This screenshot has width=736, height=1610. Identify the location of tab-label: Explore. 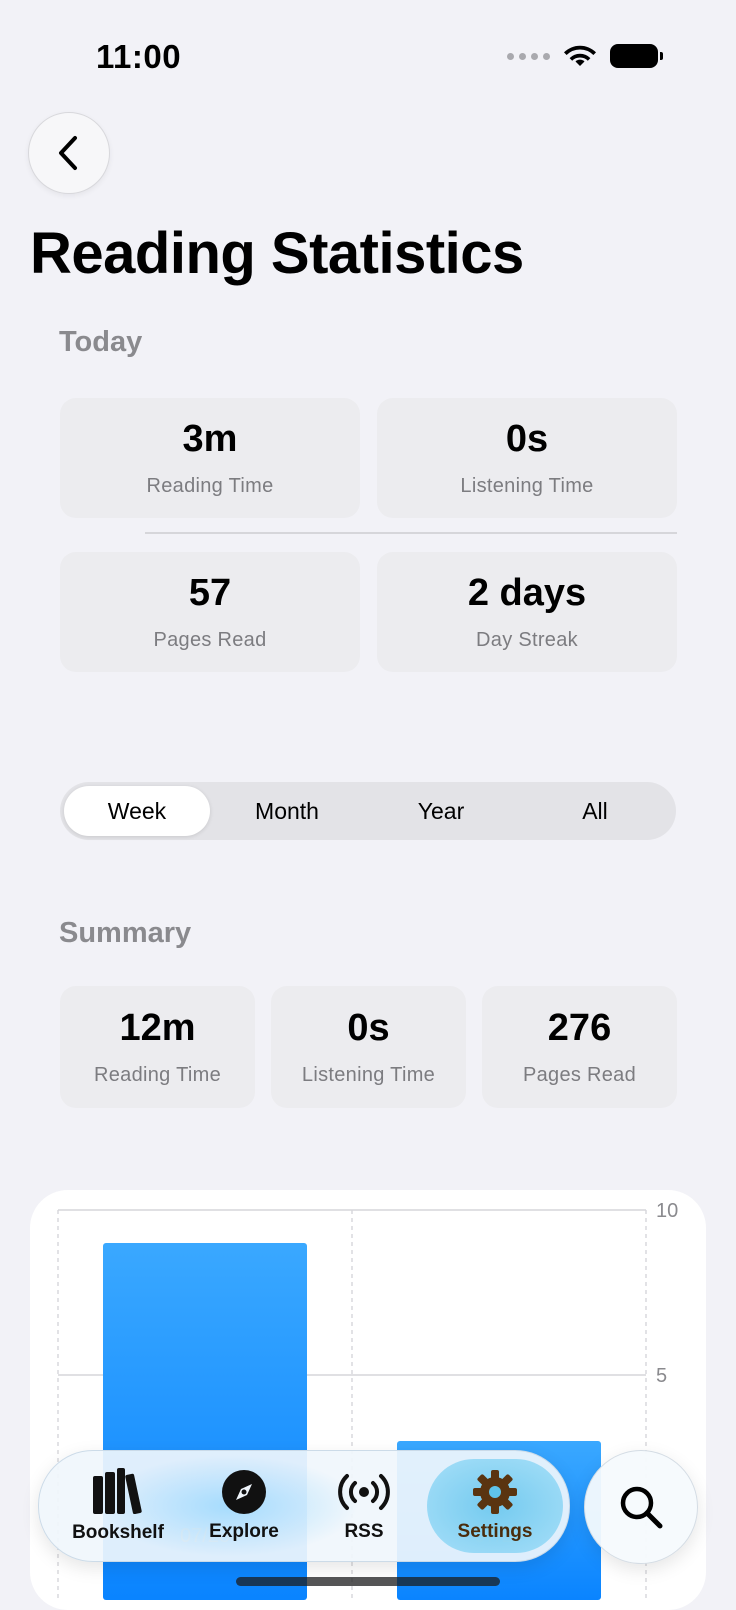
(244, 1531).